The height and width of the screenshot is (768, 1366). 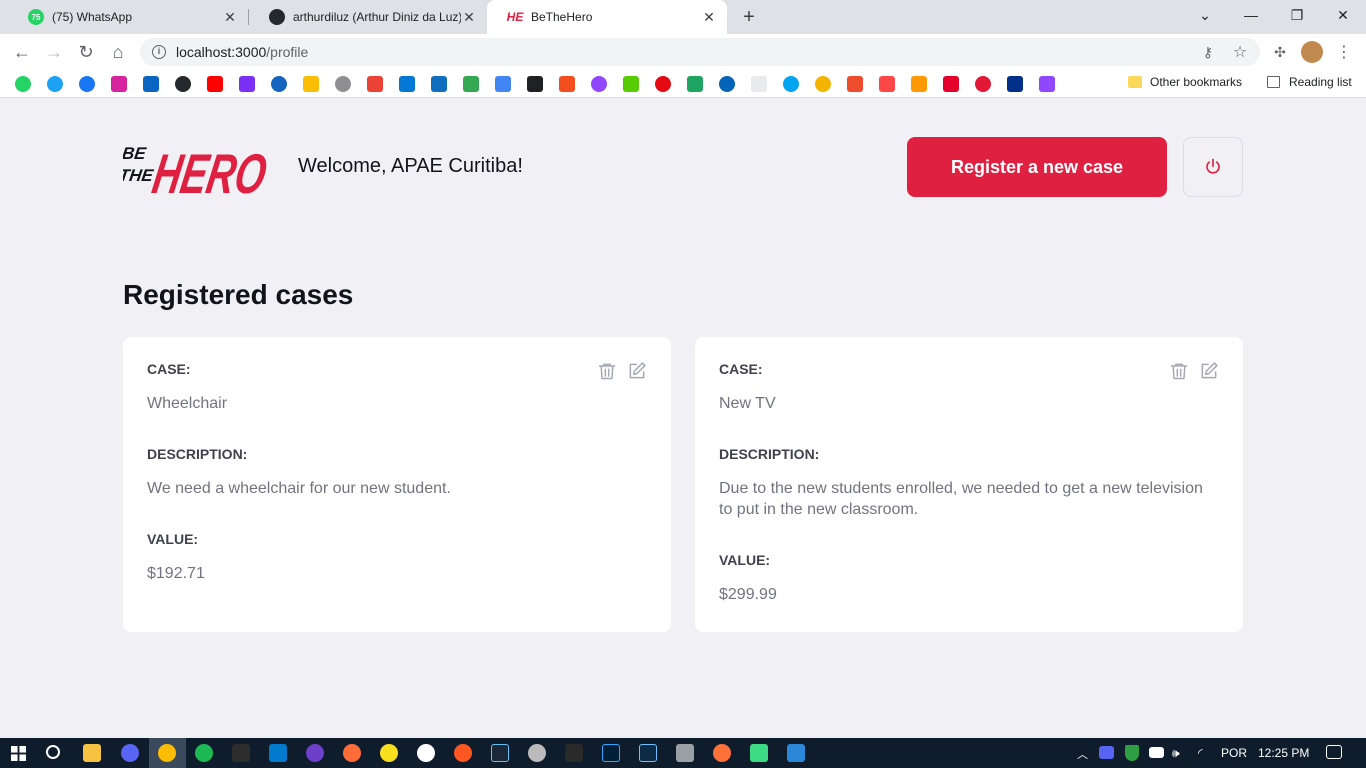 I want to click on windows-start-icon, so click(x=18, y=753).